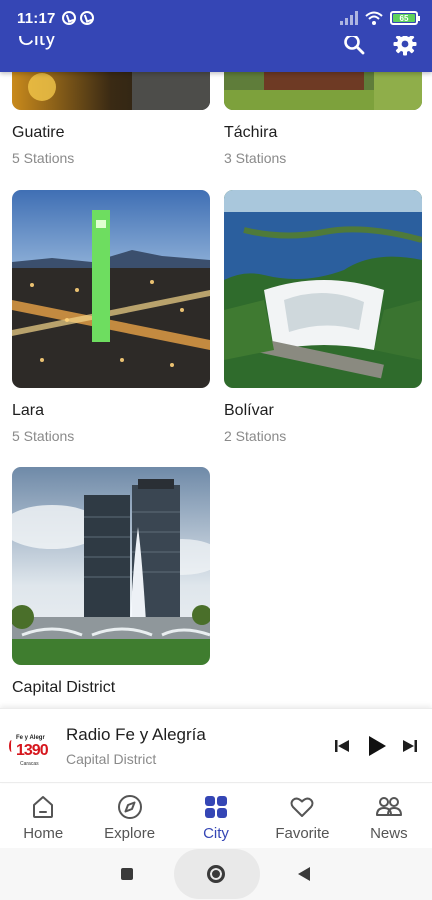 This screenshot has height=900, width=432. What do you see at coordinates (111, 91) in the screenshot?
I see `city-image-guatire` at bounding box center [111, 91].